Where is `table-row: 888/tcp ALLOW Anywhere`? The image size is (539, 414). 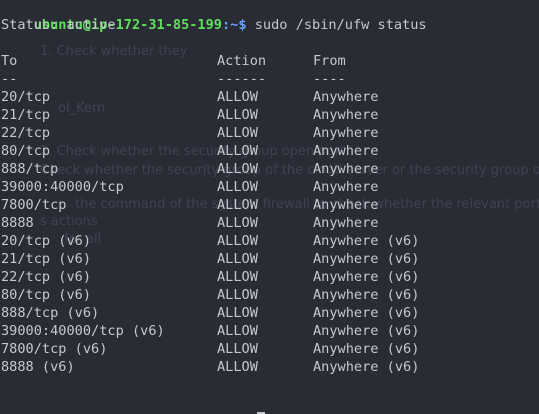
table-row: 888/tcp ALLOW Anywhere is located at coordinates (266, 169).